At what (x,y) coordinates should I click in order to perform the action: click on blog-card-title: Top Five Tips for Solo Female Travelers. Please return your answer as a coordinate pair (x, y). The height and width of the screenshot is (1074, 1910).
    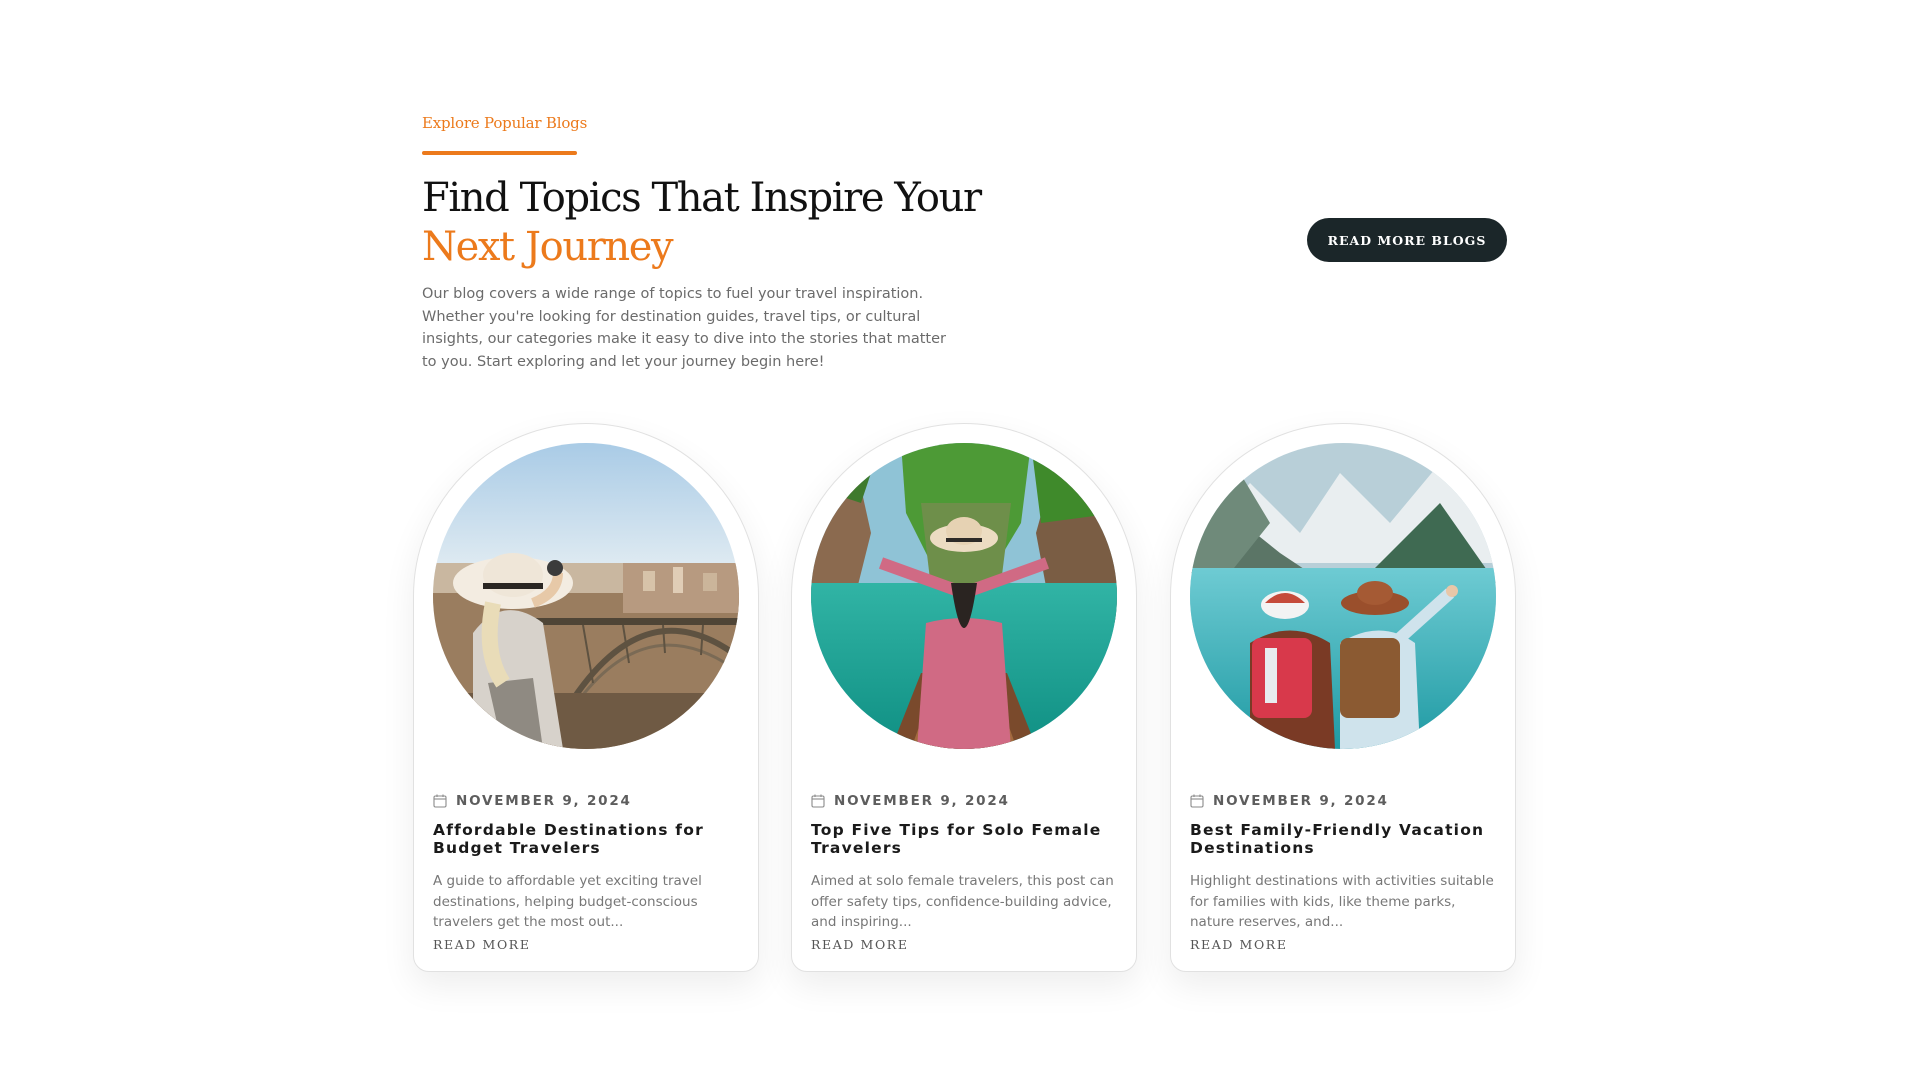
    Looking at the image, I should click on (966, 839).